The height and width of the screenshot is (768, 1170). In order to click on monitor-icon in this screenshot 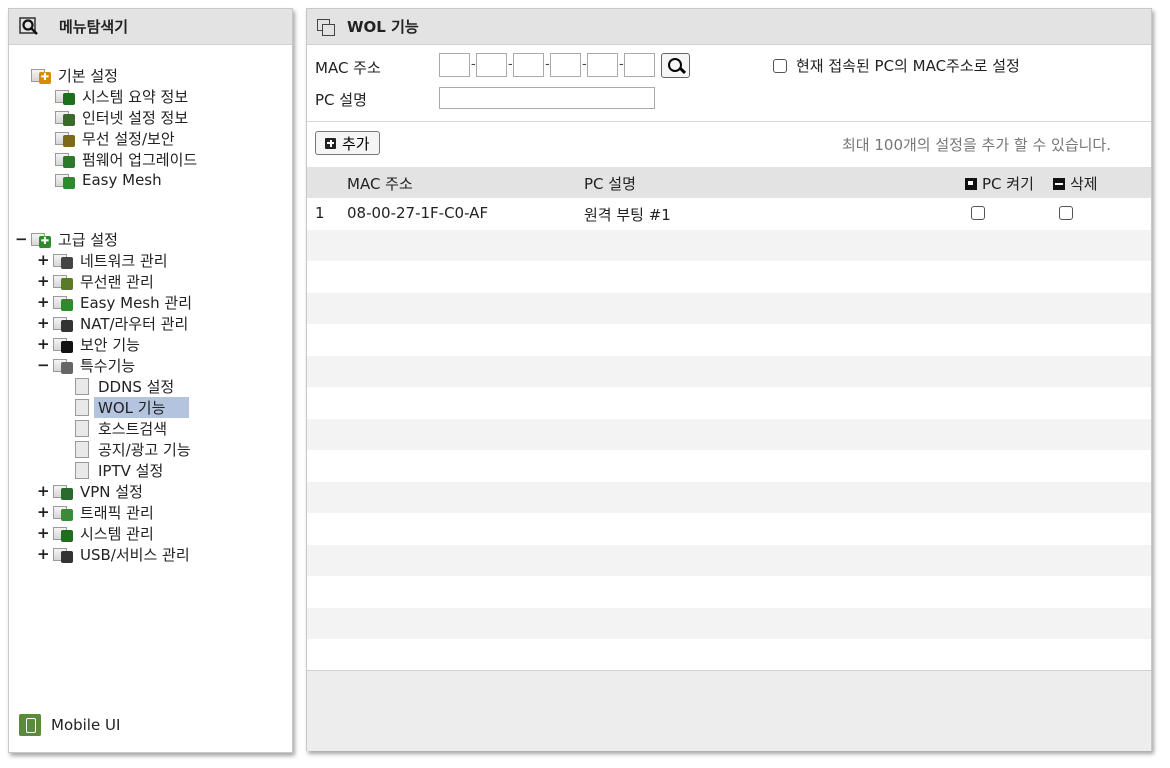, I will do `click(65, 117)`.